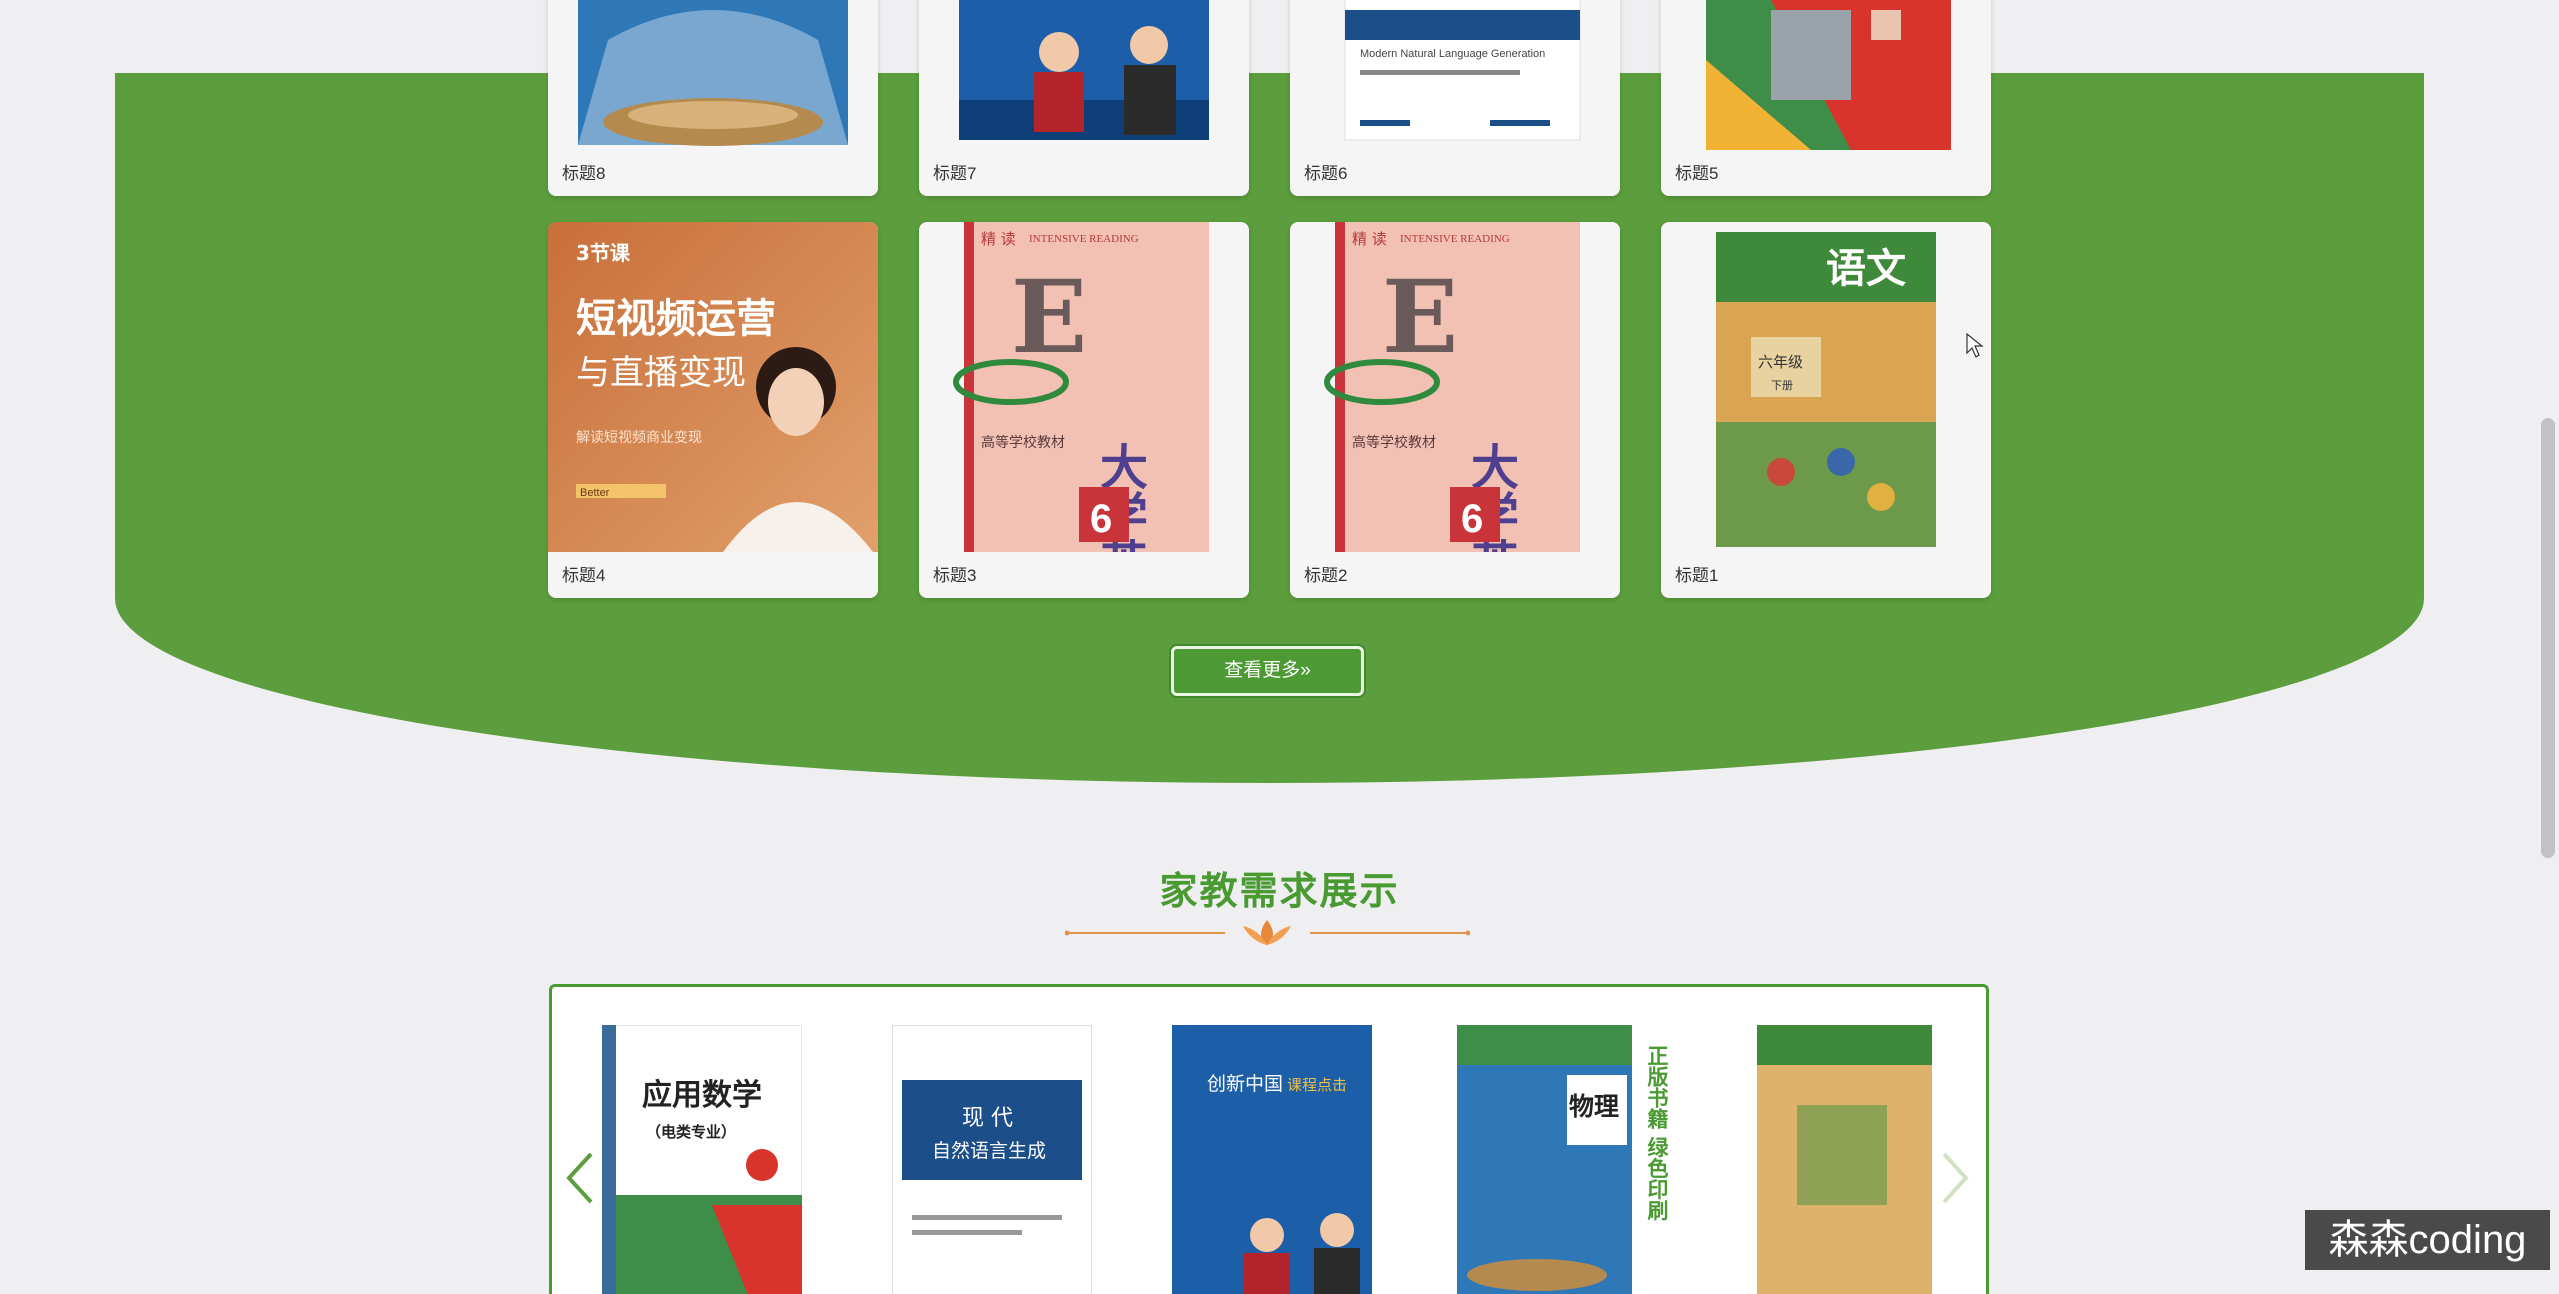  Describe the element at coordinates (1857, 1159) in the screenshot. I see `carousel-book` at that location.